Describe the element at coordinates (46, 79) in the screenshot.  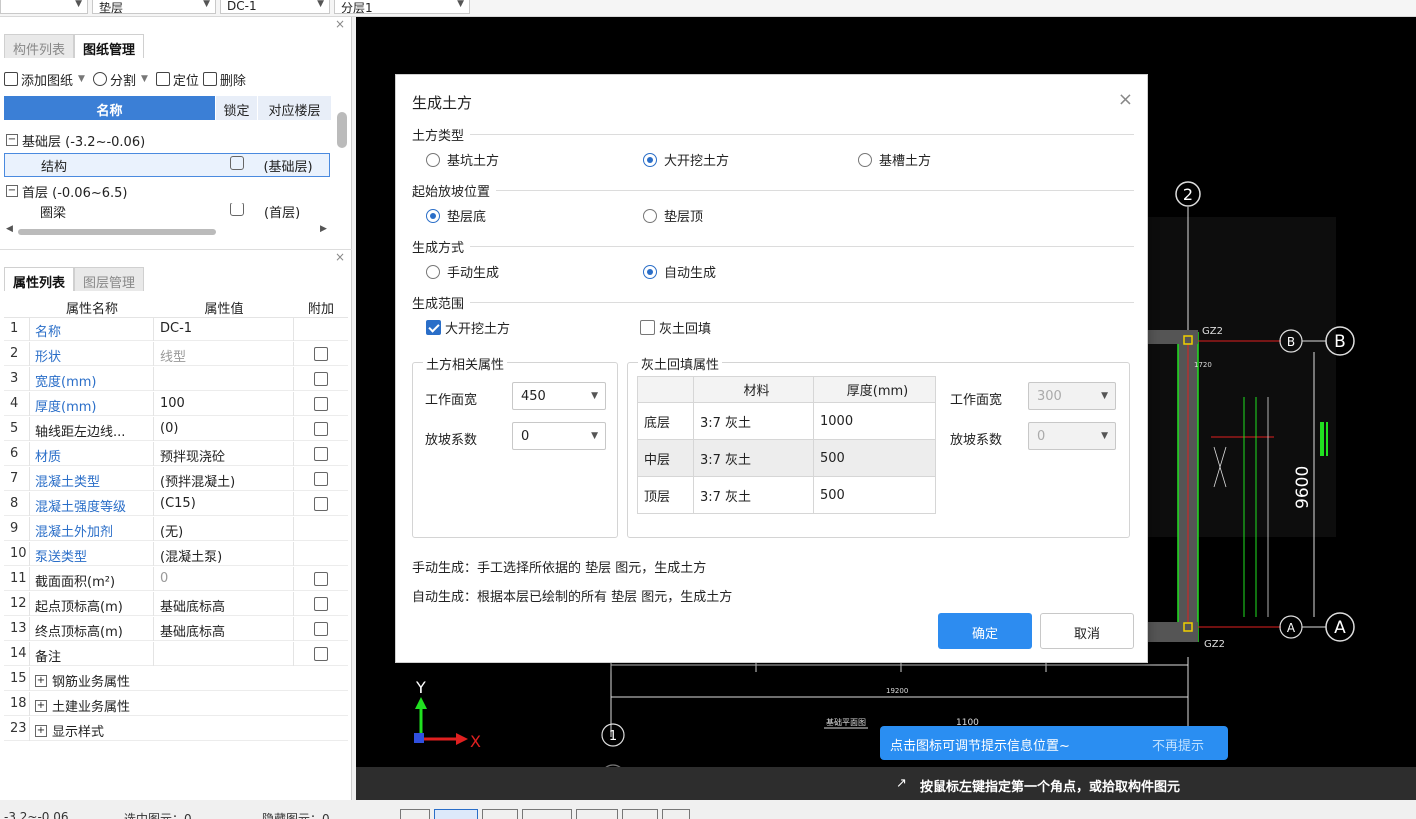
I see `add-drawing-button: 添加图纸 ▼` at that location.